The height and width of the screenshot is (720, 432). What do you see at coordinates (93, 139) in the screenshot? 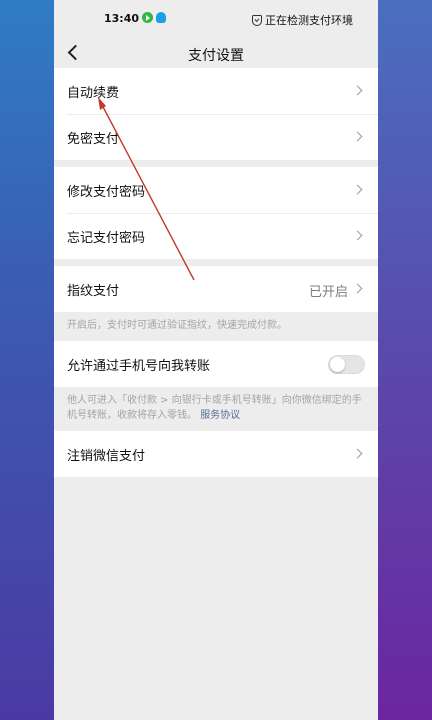
I see `password-free-label: 免密支付` at bounding box center [93, 139].